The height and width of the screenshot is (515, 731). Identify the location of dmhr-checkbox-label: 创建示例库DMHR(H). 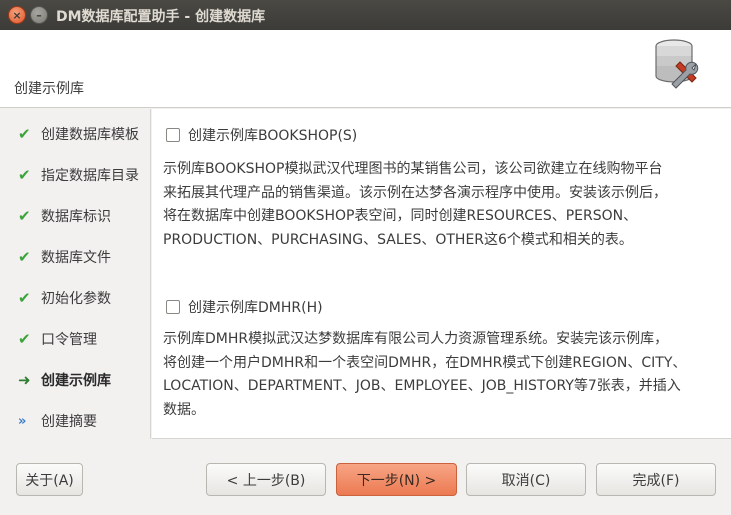
(255, 308).